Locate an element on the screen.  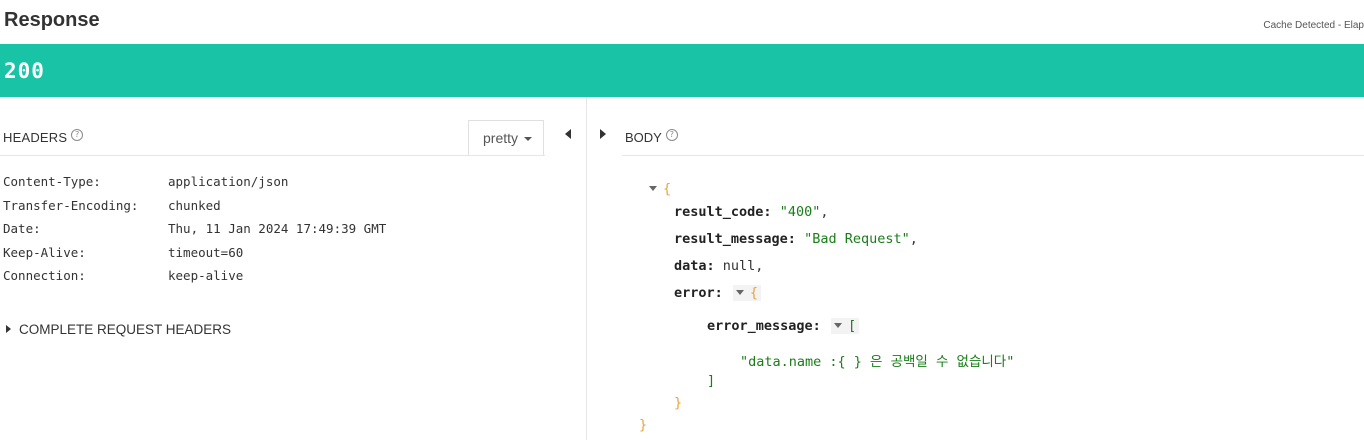
json-line-error-close: } is located at coordinates (678, 403).